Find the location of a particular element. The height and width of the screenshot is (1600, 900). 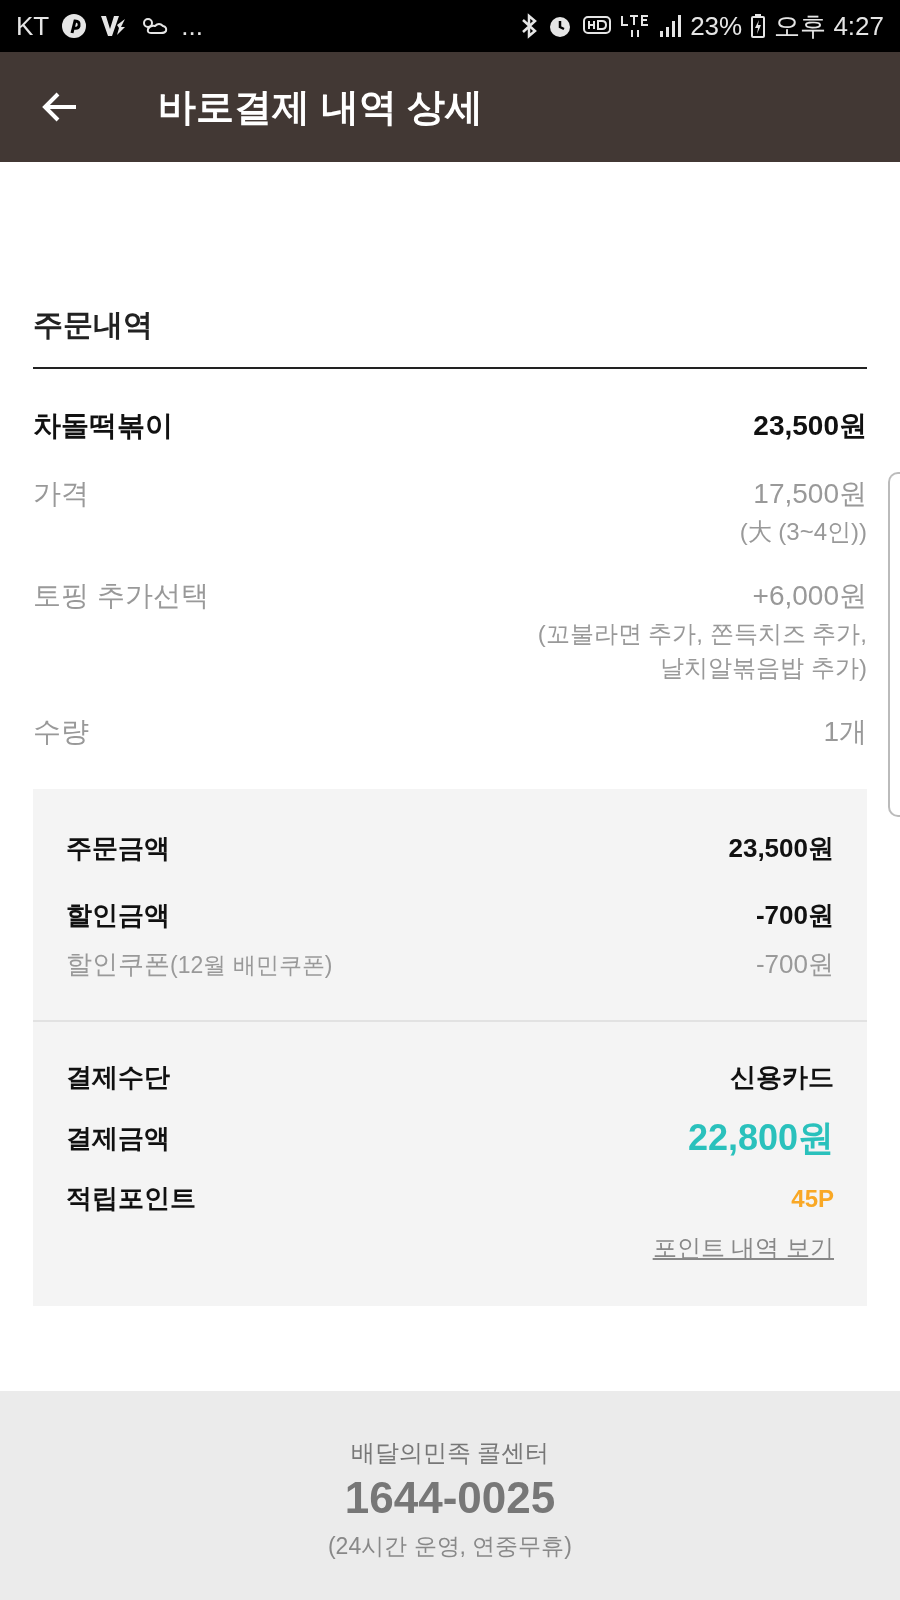

detail-value: 1개 is located at coordinates (845, 732).